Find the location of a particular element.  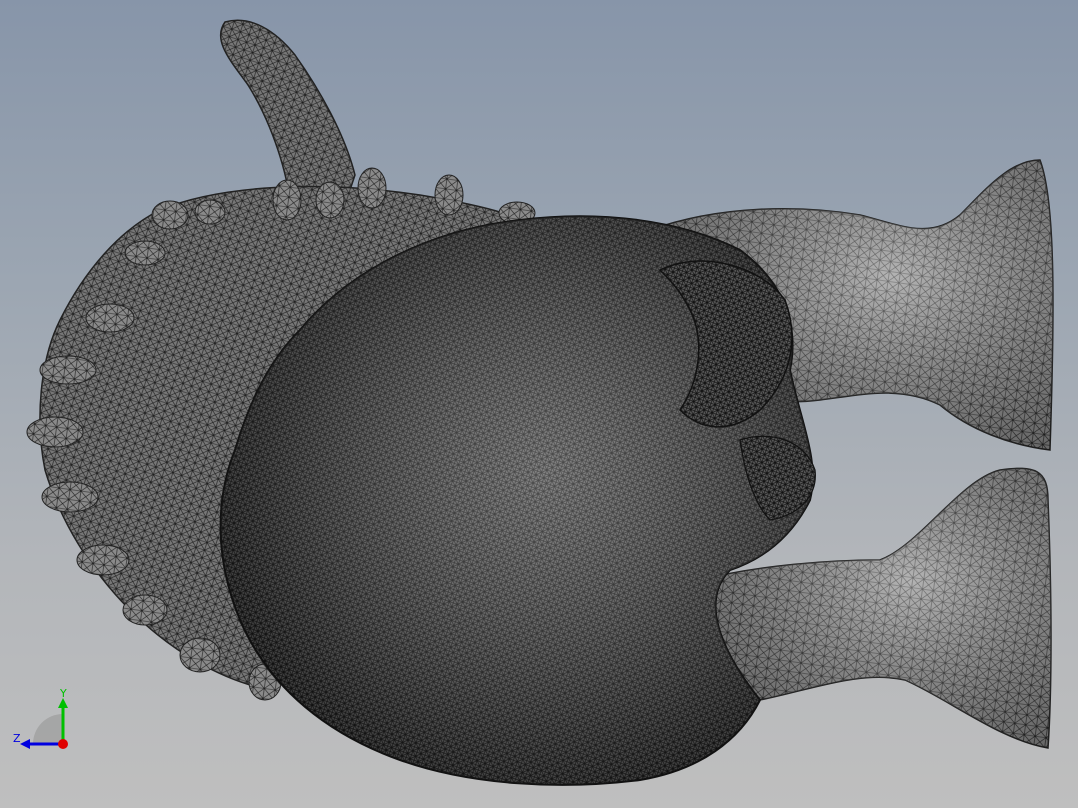

orientation-triad: Y Z is located at coordinates (45, 721).